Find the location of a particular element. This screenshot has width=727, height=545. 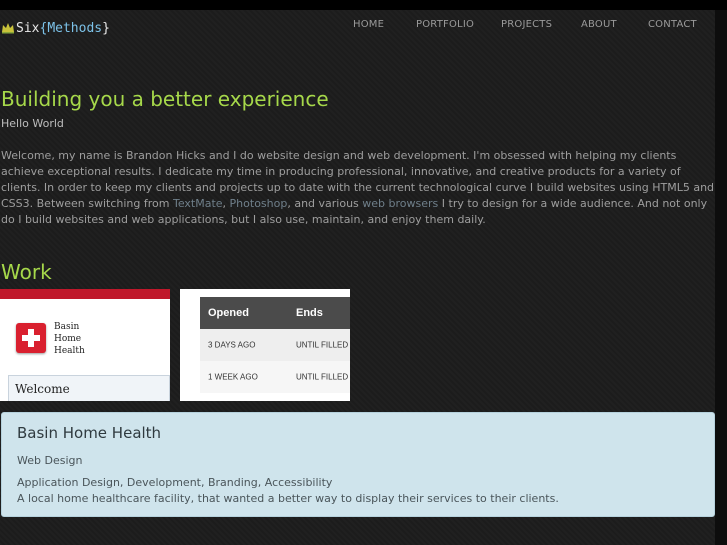

logo-accent: Methods is located at coordinates (75, 28).